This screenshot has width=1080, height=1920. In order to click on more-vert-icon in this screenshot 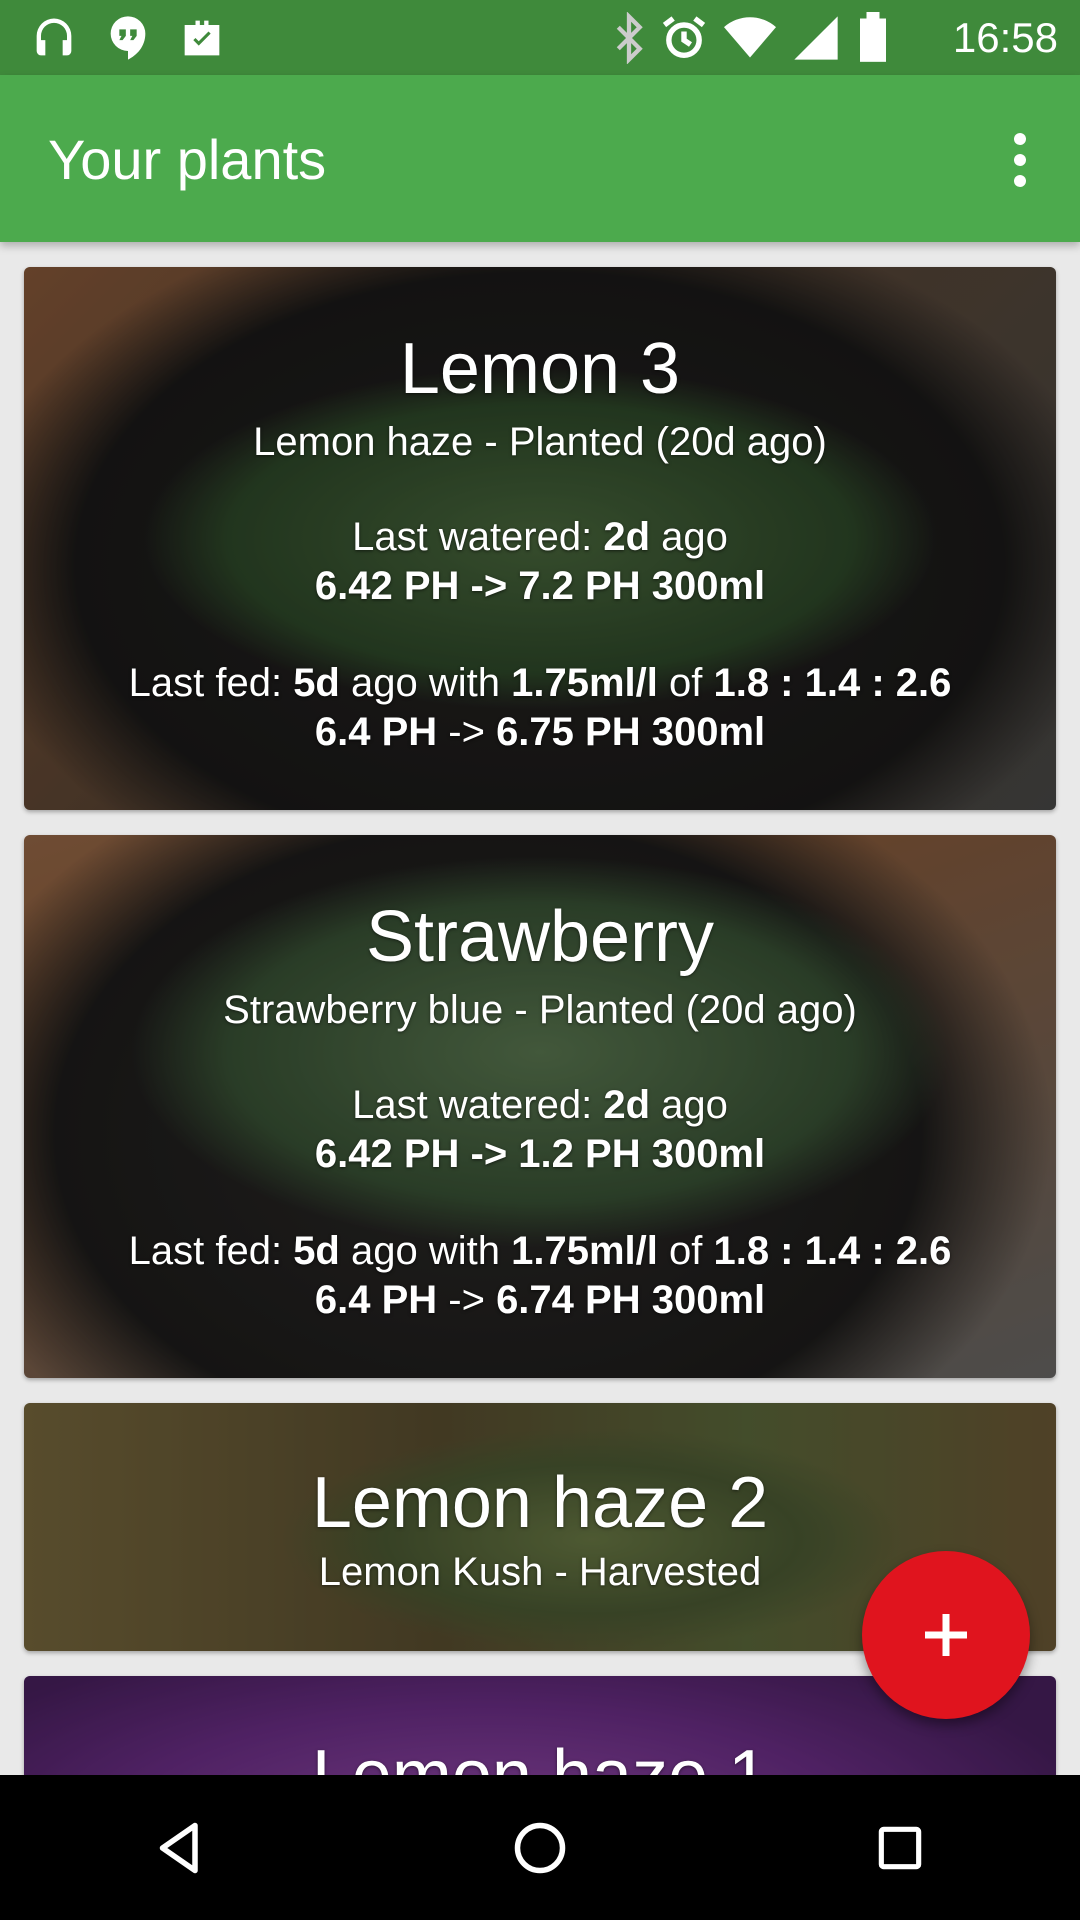, I will do `click(1020, 160)`.